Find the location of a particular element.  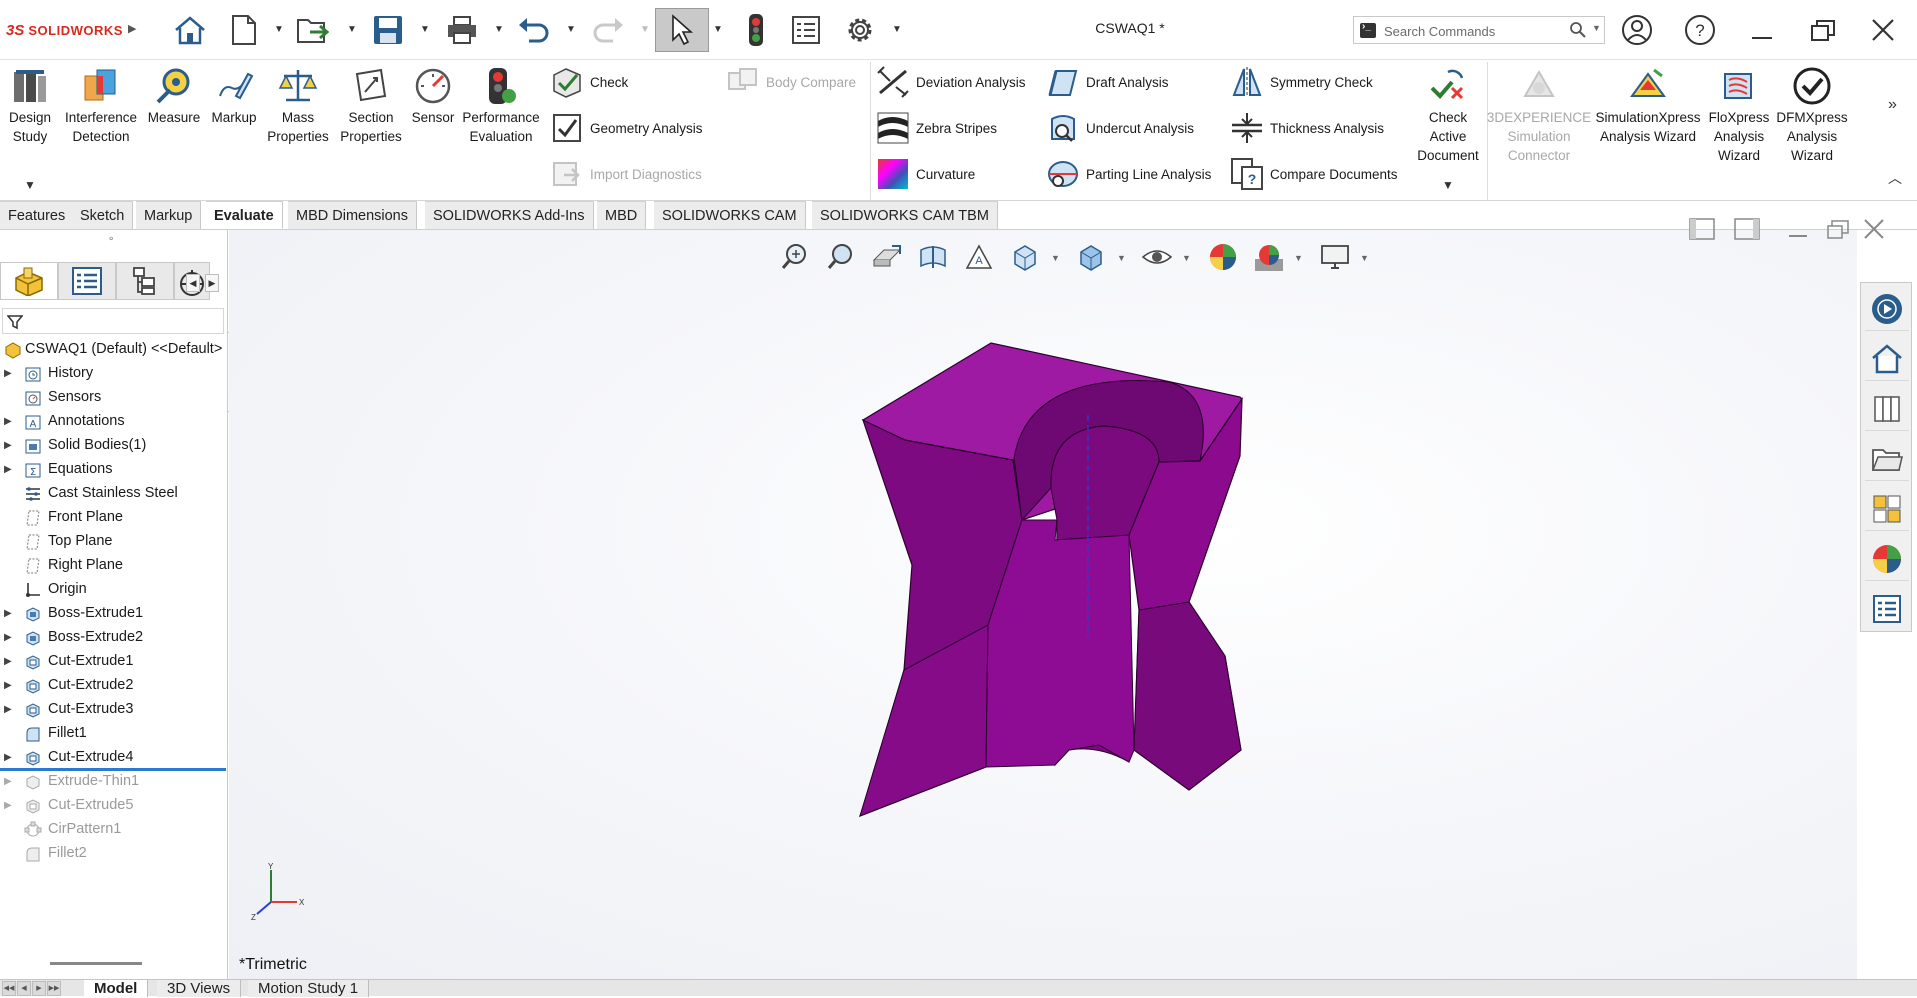

tab-solidworks-add-ins: SOLIDWORKS Add-Ins is located at coordinates (509, 215).